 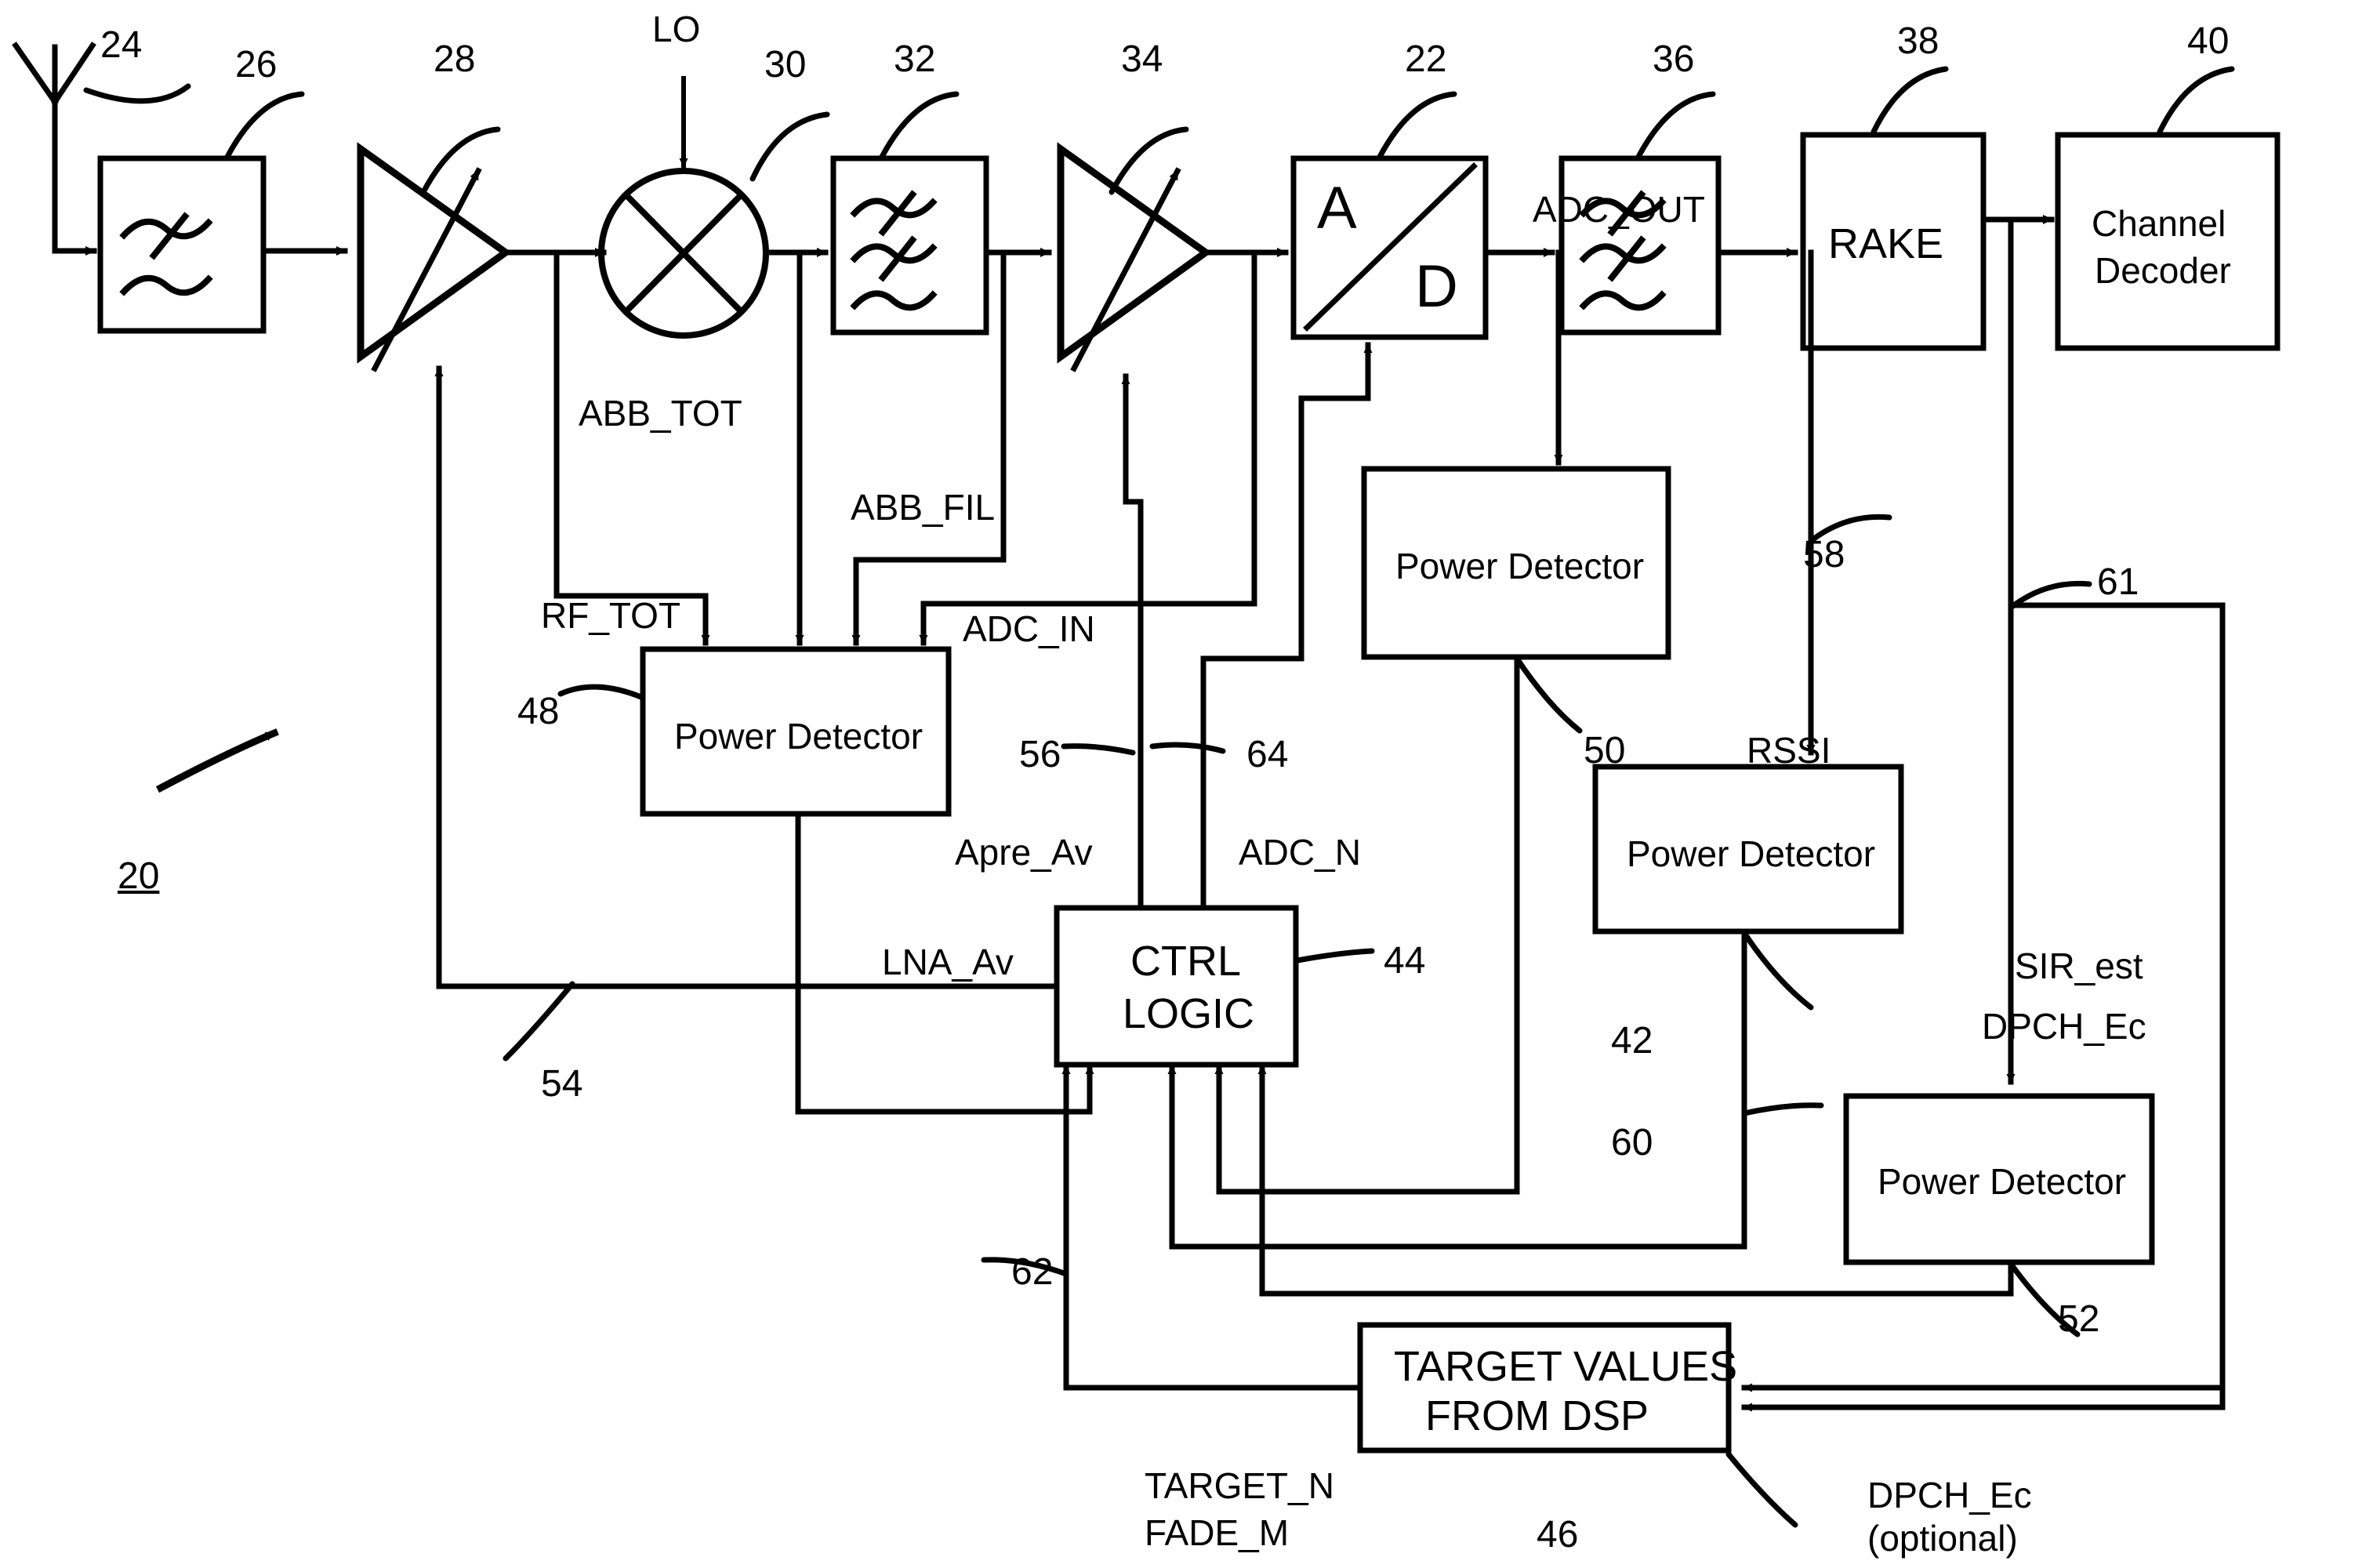 I want to click on ctrl-logic-label-line2: LOGIC, so click(x=1189, y=1013).